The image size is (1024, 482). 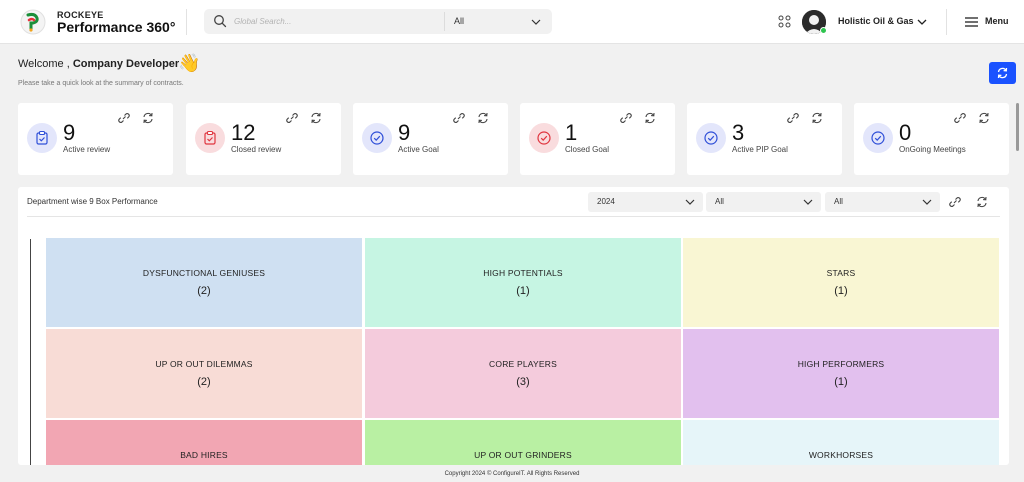 What do you see at coordinates (997, 21) in the screenshot?
I see `menu-button: Menu` at bounding box center [997, 21].